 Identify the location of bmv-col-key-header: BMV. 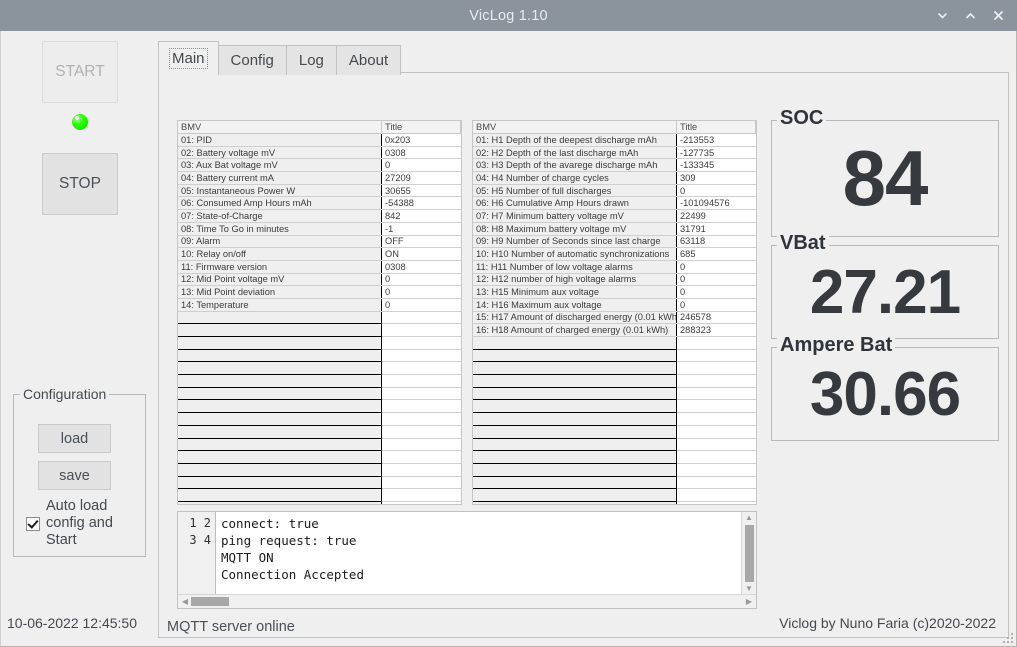
(280, 127).